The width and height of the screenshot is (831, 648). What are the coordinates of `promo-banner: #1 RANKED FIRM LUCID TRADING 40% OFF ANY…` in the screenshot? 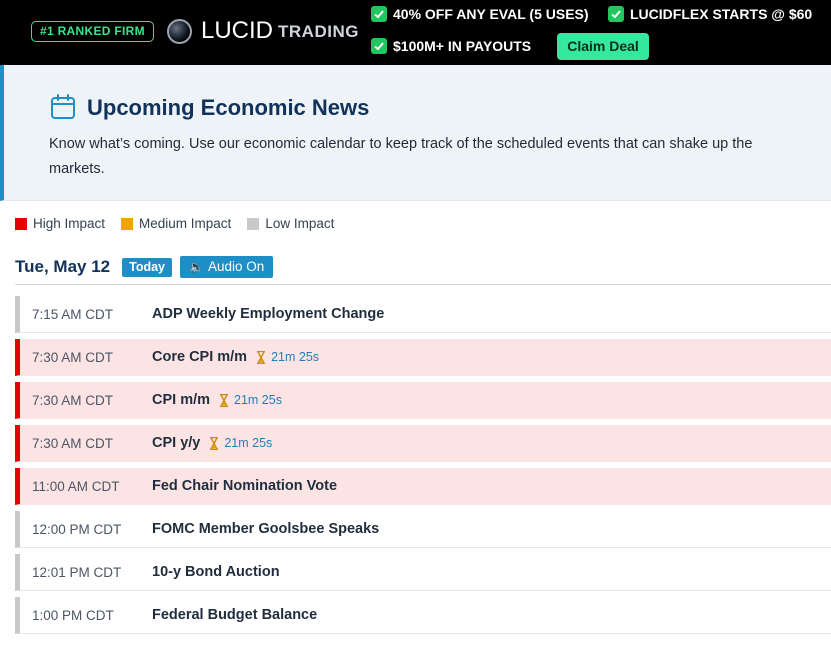 It's located at (415, 32).